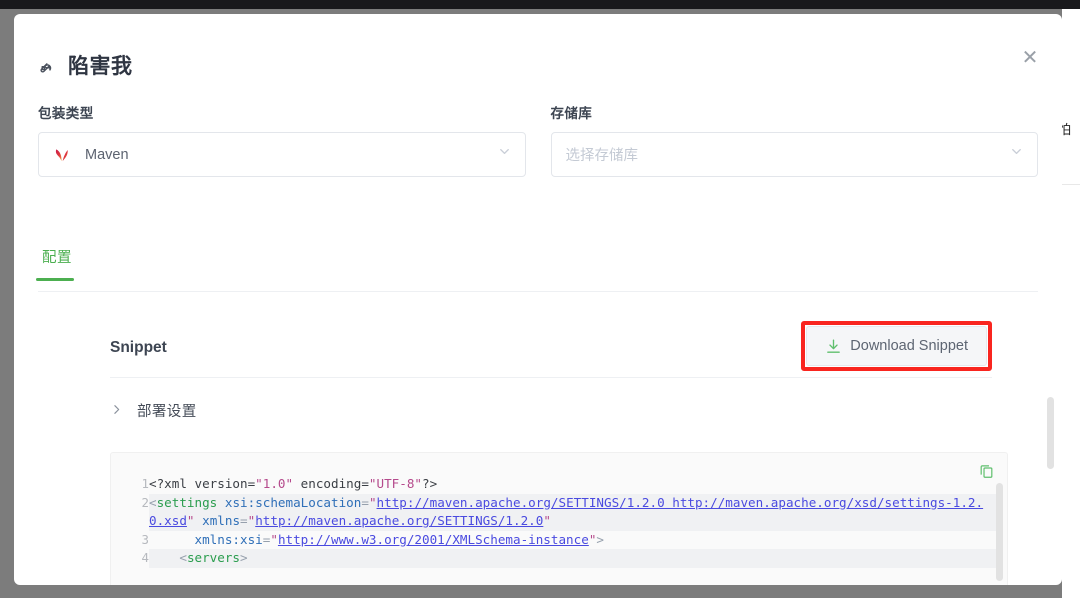 This screenshot has width=1080, height=598. Describe the element at coordinates (794, 154) in the screenshot. I see `repository-select: 选择存储库` at that location.